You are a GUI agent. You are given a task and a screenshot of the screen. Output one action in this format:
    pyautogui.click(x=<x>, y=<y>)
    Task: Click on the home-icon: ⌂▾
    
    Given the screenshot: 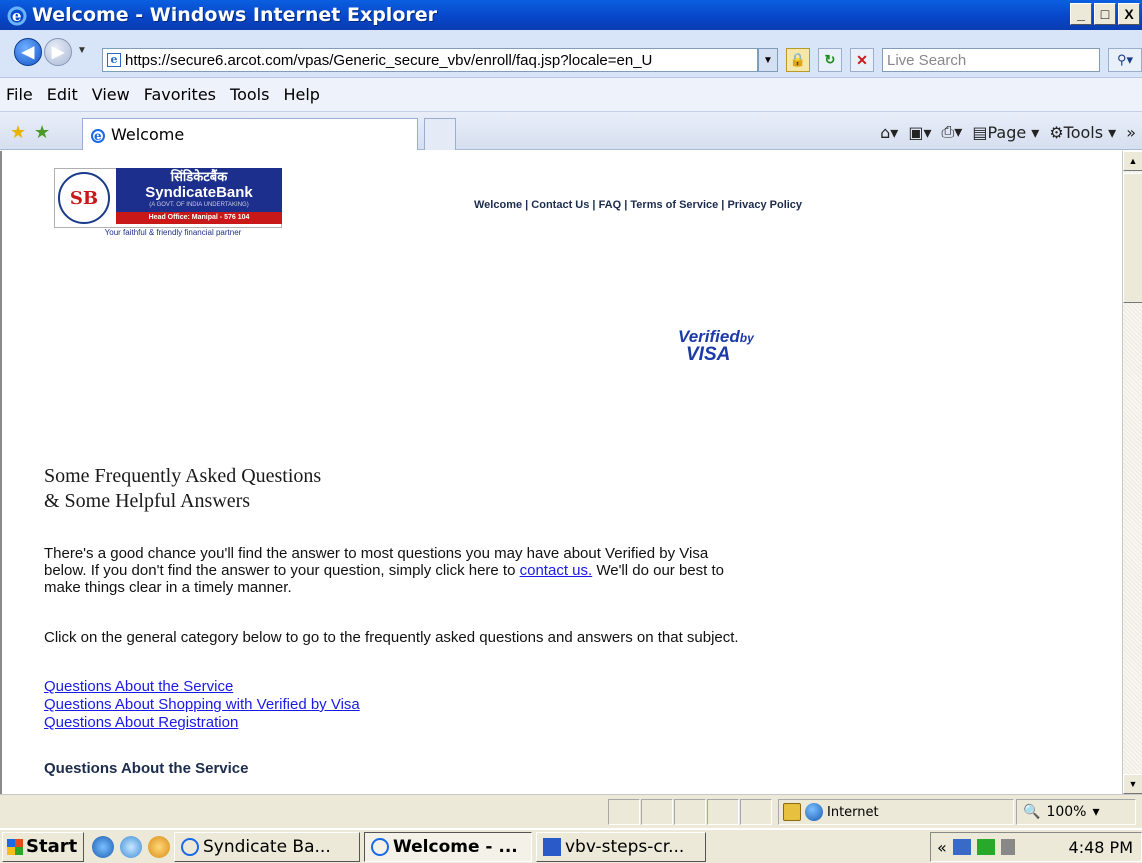 What is the action you would take?
    pyautogui.click(x=889, y=132)
    